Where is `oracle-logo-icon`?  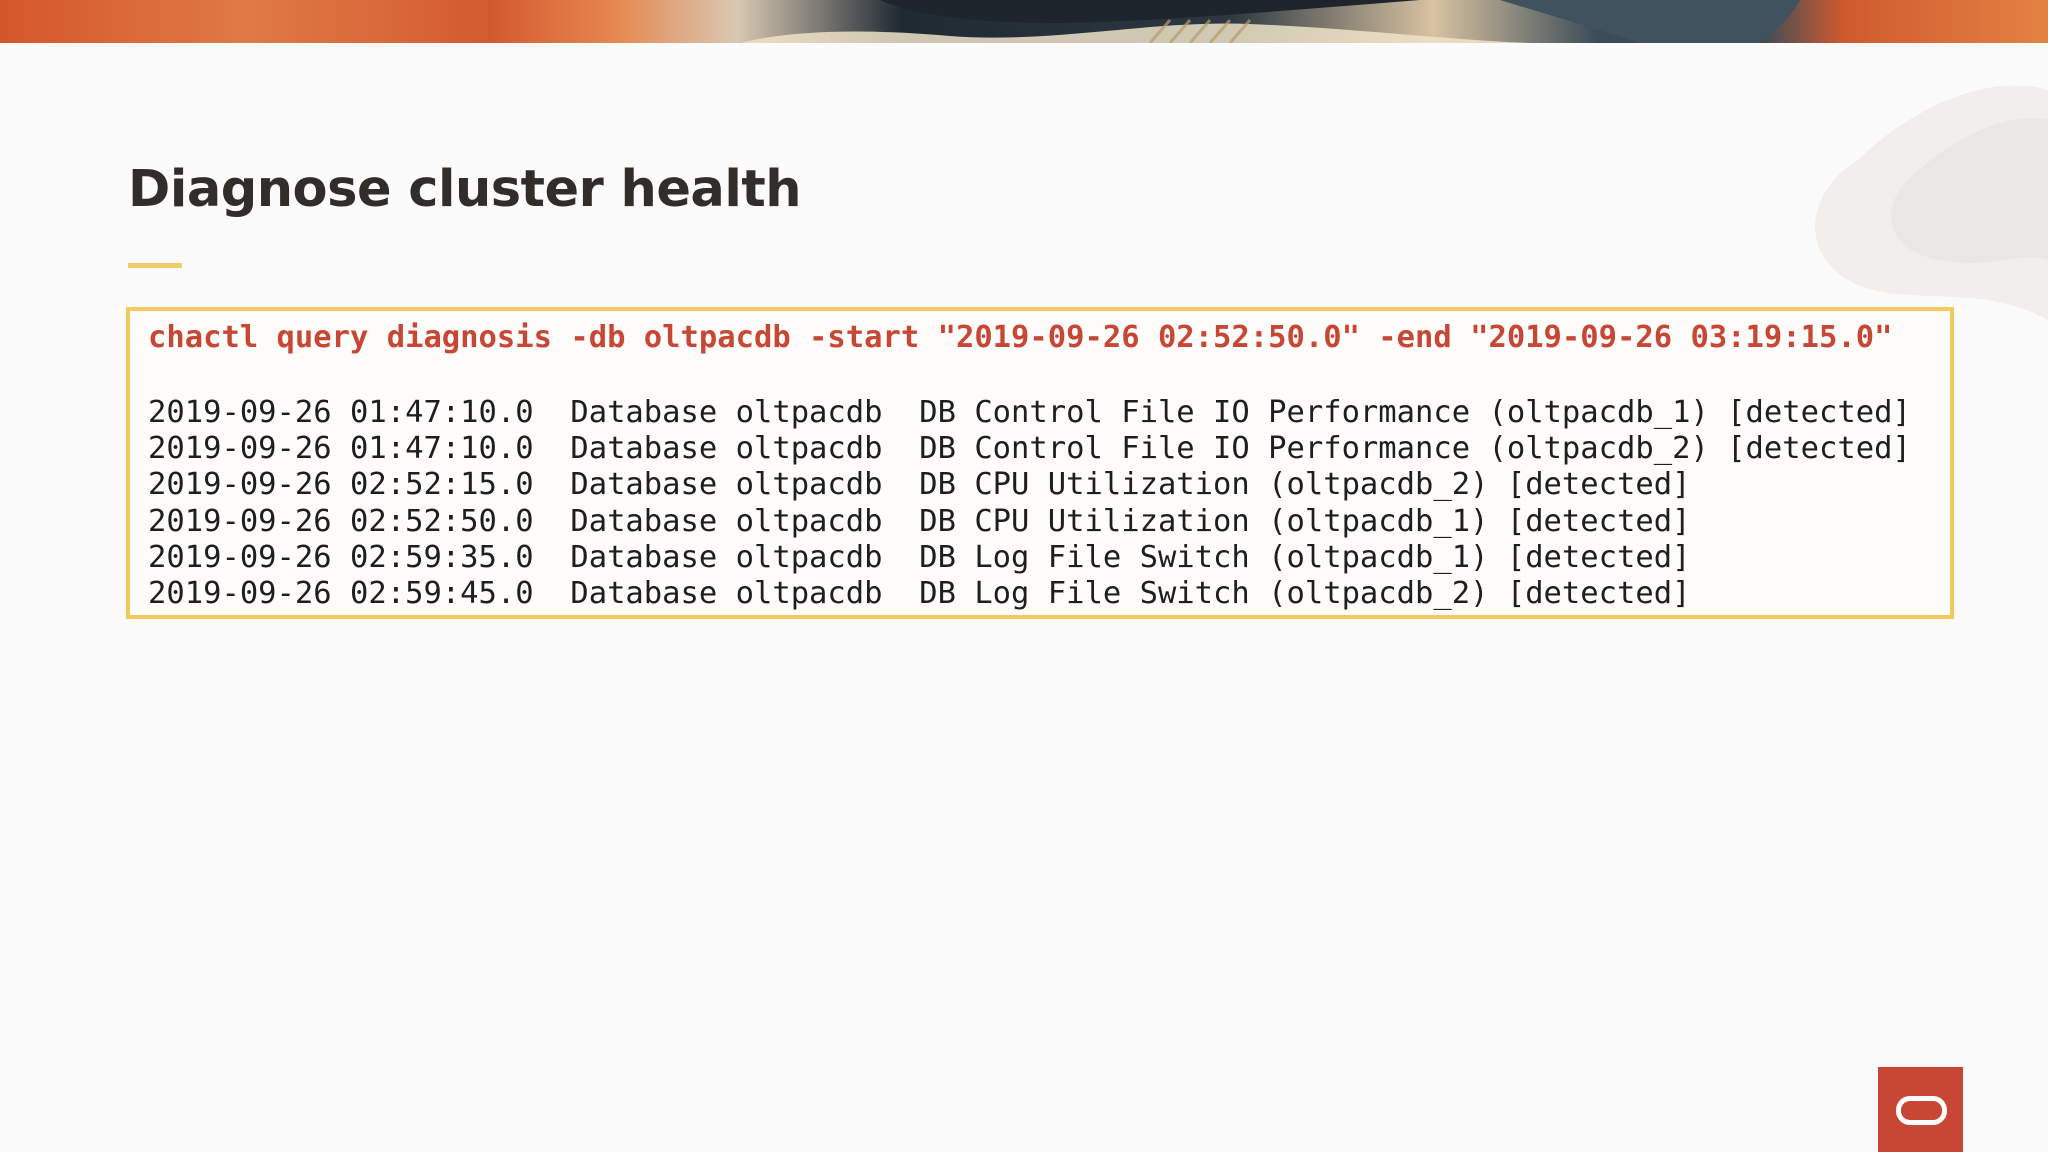 oracle-logo-icon is located at coordinates (1921, 1110).